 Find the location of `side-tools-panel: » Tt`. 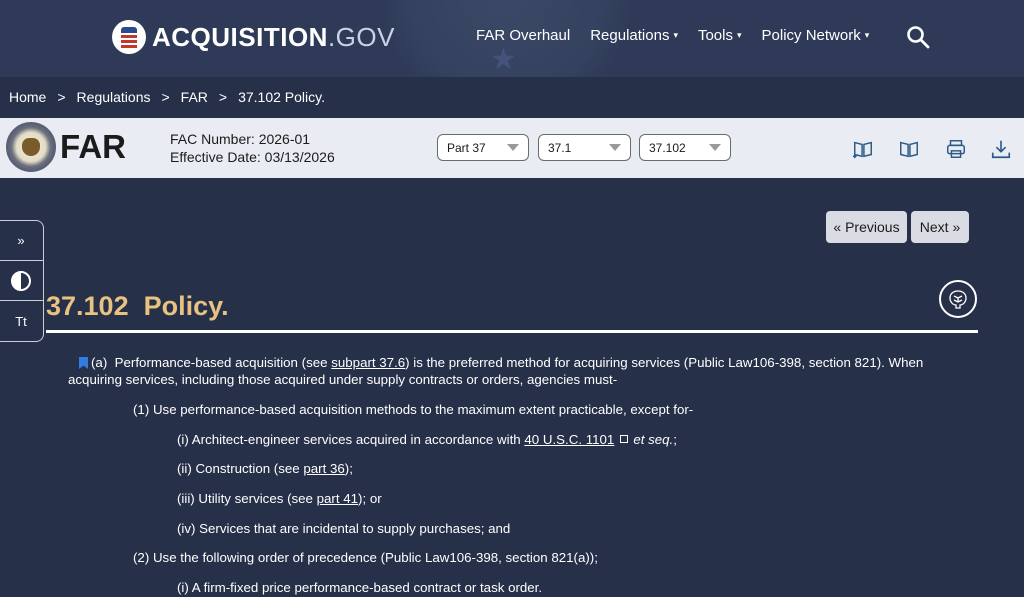

side-tools-panel: » Tt is located at coordinates (22, 281).